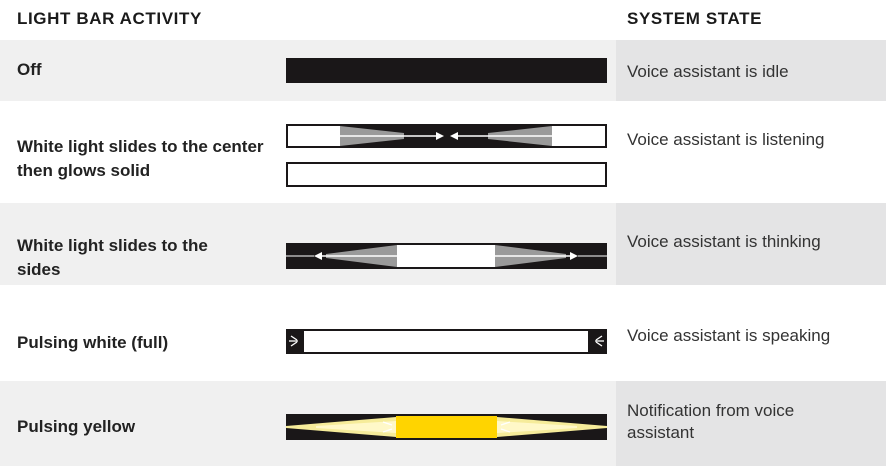 The image size is (886, 466). I want to click on state-label: Voice assistant is thinking, so click(724, 241).